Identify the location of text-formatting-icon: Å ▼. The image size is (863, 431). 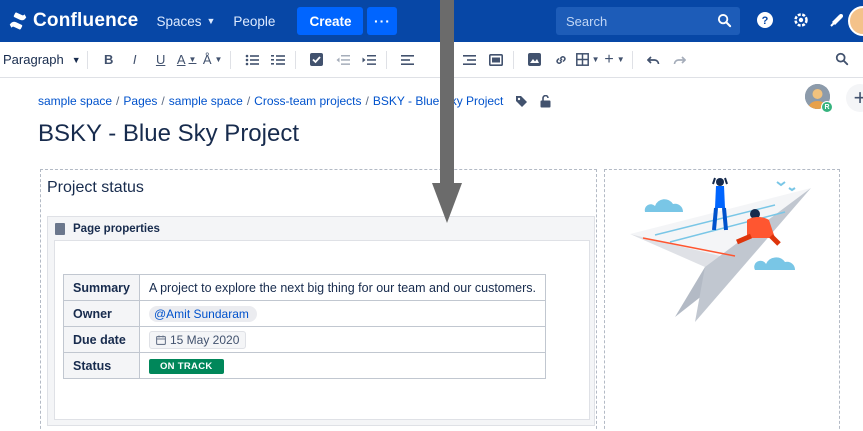
(213, 60).